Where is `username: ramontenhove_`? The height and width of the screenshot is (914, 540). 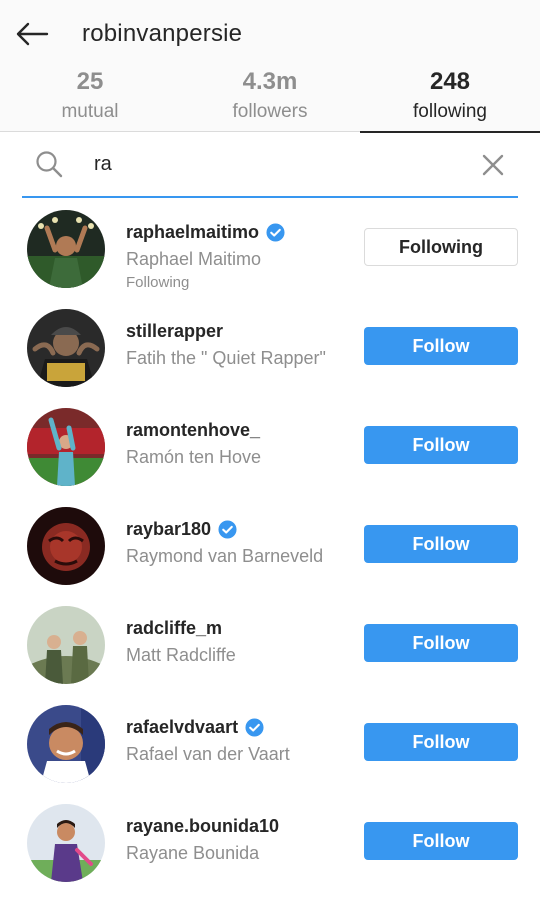
username: ramontenhove_ is located at coordinates (193, 430).